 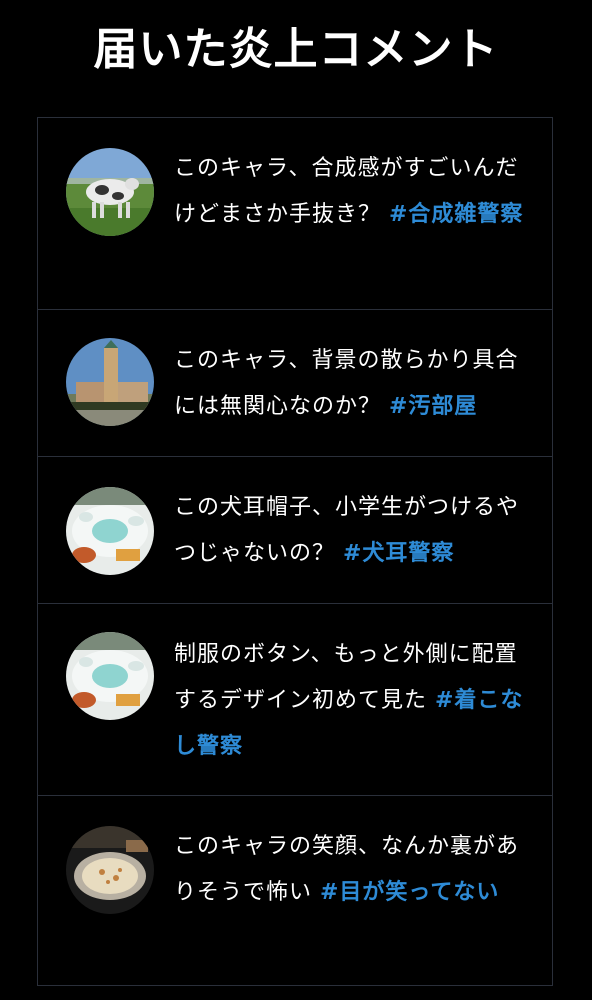 What do you see at coordinates (350, 701) in the screenshot?
I see `comment-text: 制服のボタン、もっと外側に配置するデザイン初めて見た #着こなし警察` at bounding box center [350, 701].